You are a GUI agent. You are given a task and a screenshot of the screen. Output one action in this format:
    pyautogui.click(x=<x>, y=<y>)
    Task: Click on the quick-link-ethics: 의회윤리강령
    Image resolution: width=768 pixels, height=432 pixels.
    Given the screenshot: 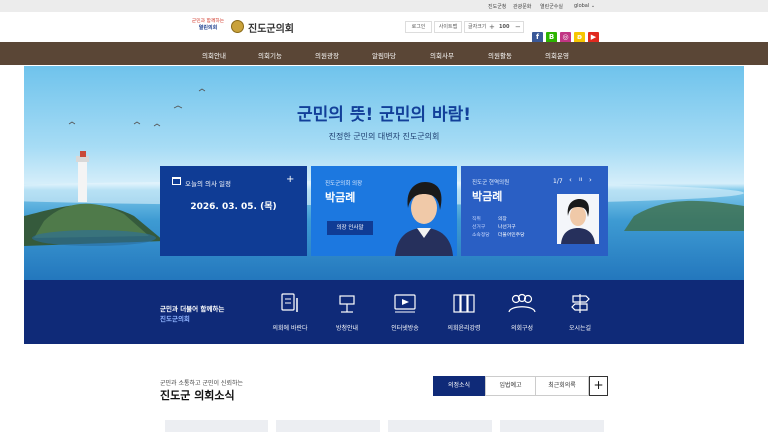 What is the action you would take?
    pyautogui.click(x=464, y=311)
    